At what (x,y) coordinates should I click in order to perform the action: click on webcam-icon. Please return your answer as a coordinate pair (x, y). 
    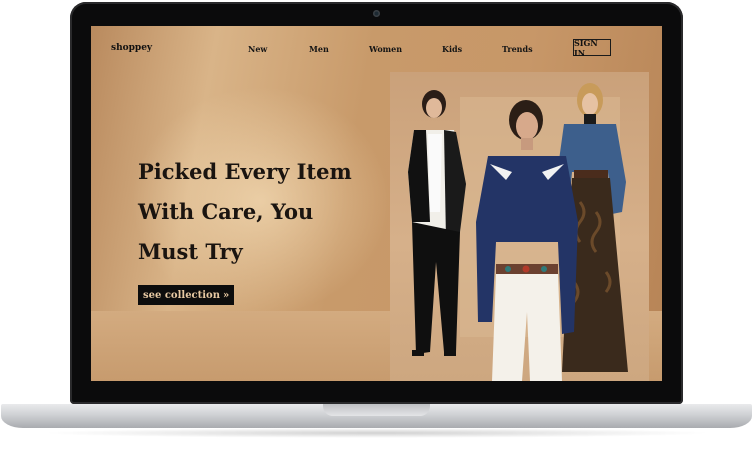
    Looking at the image, I should click on (376, 13).